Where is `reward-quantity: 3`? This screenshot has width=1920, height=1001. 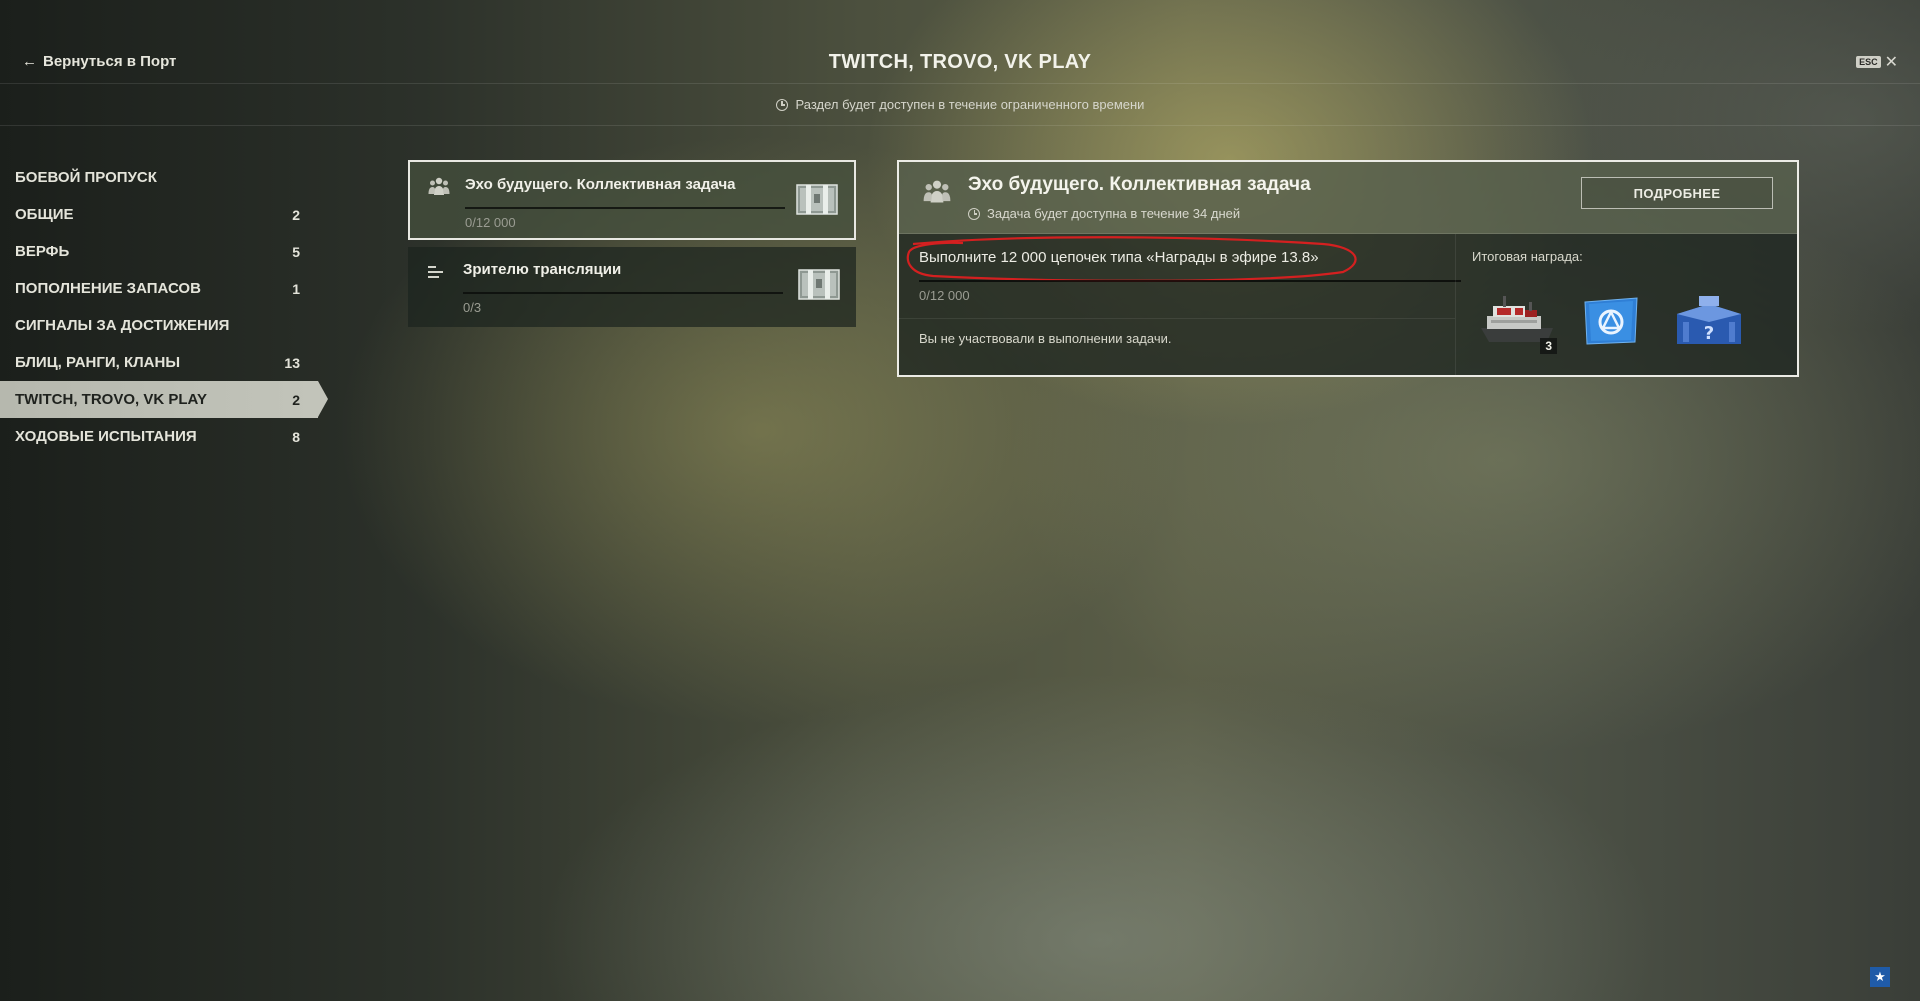
reward-quantity: 3 is located at coordinates (1548, 346).